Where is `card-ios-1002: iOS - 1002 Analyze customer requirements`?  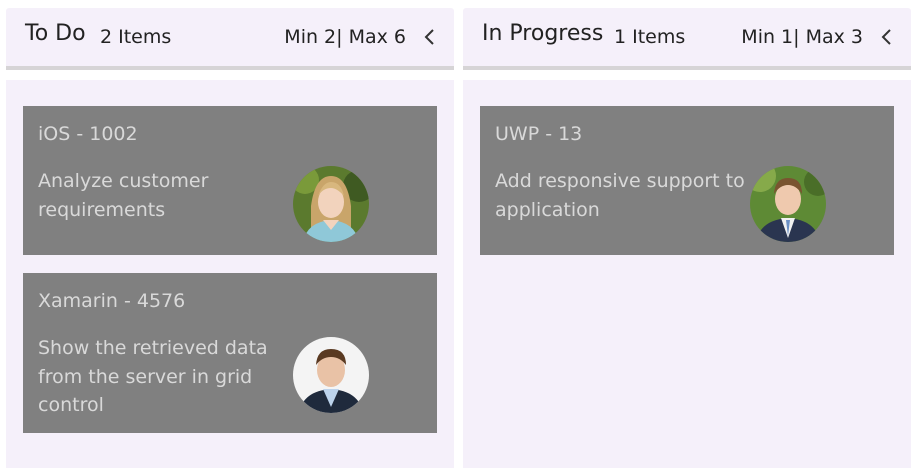
card-ios-1002: iOS - 1002 Analyze customer requirements is located at coordinates (230, 180).